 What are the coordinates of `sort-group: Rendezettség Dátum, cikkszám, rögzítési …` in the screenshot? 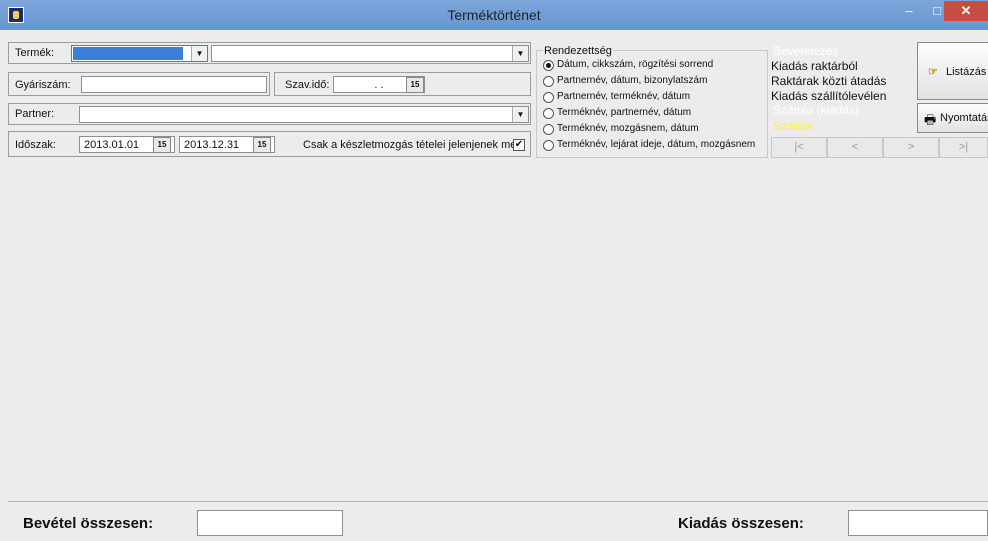 It's located at (652, 101).